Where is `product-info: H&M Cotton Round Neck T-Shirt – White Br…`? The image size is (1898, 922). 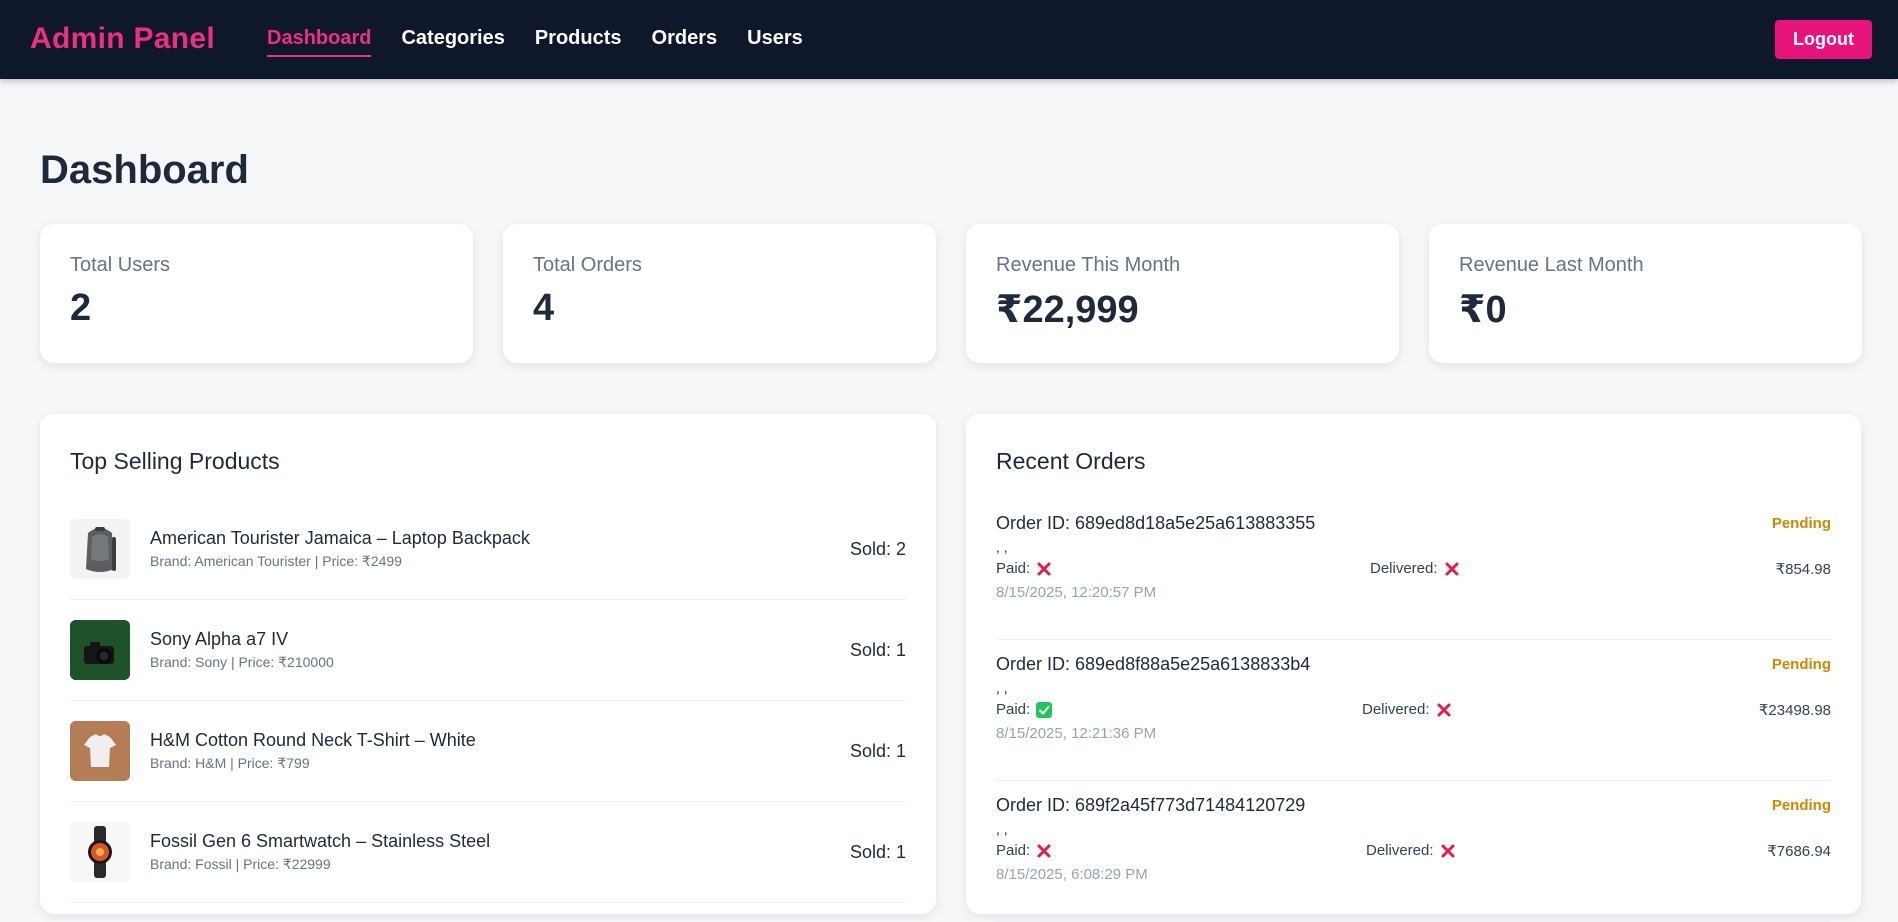 product-info: H&M Cotton Round Neck T-Shirt – White Br… is located at coordinates (500, 751).